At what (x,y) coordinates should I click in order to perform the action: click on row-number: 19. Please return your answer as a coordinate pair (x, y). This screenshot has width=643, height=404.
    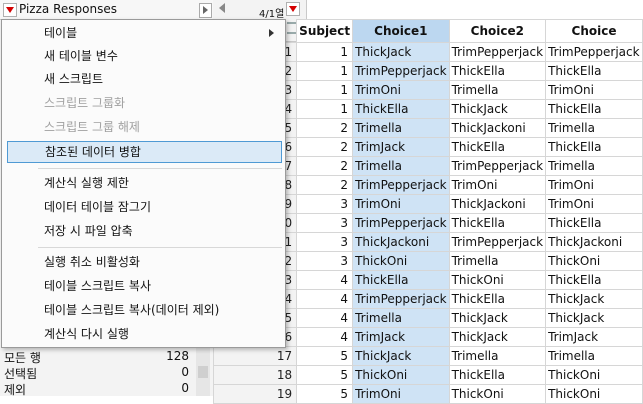
    Looking at the image, I should click on (255, 394).